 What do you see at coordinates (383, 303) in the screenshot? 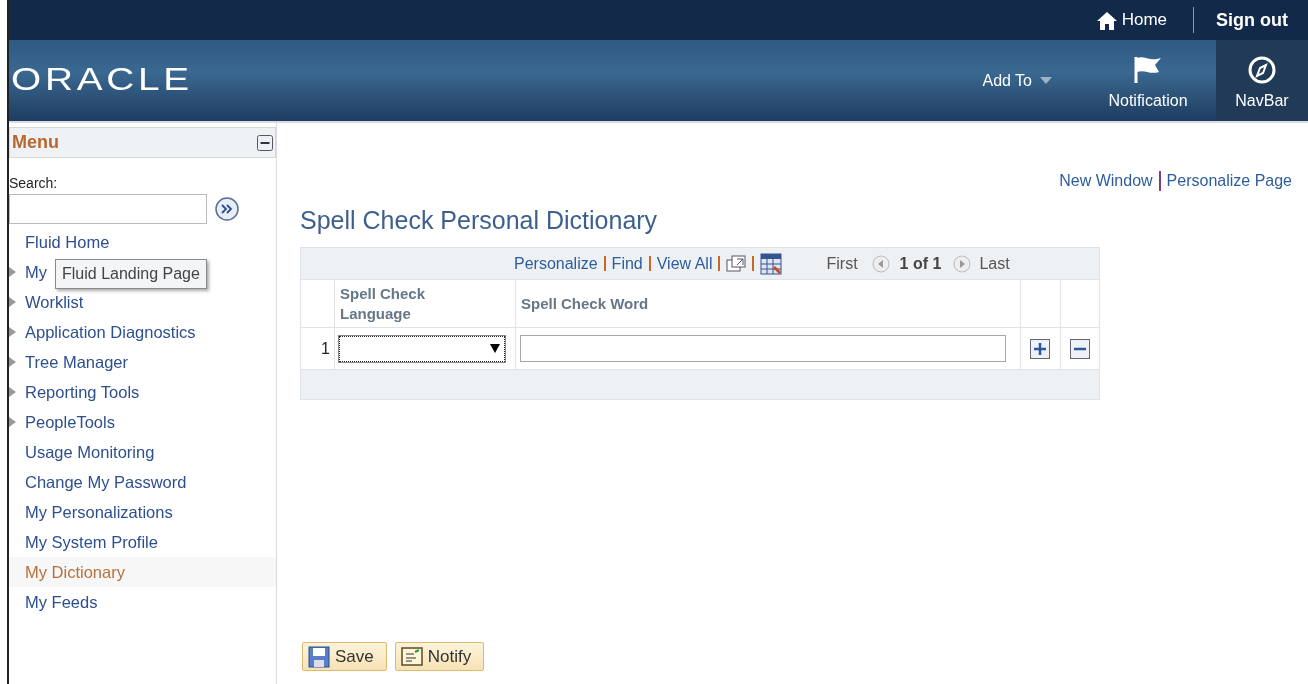
I see `column-header: Spell Check Language` at bounding box center [383, 303].